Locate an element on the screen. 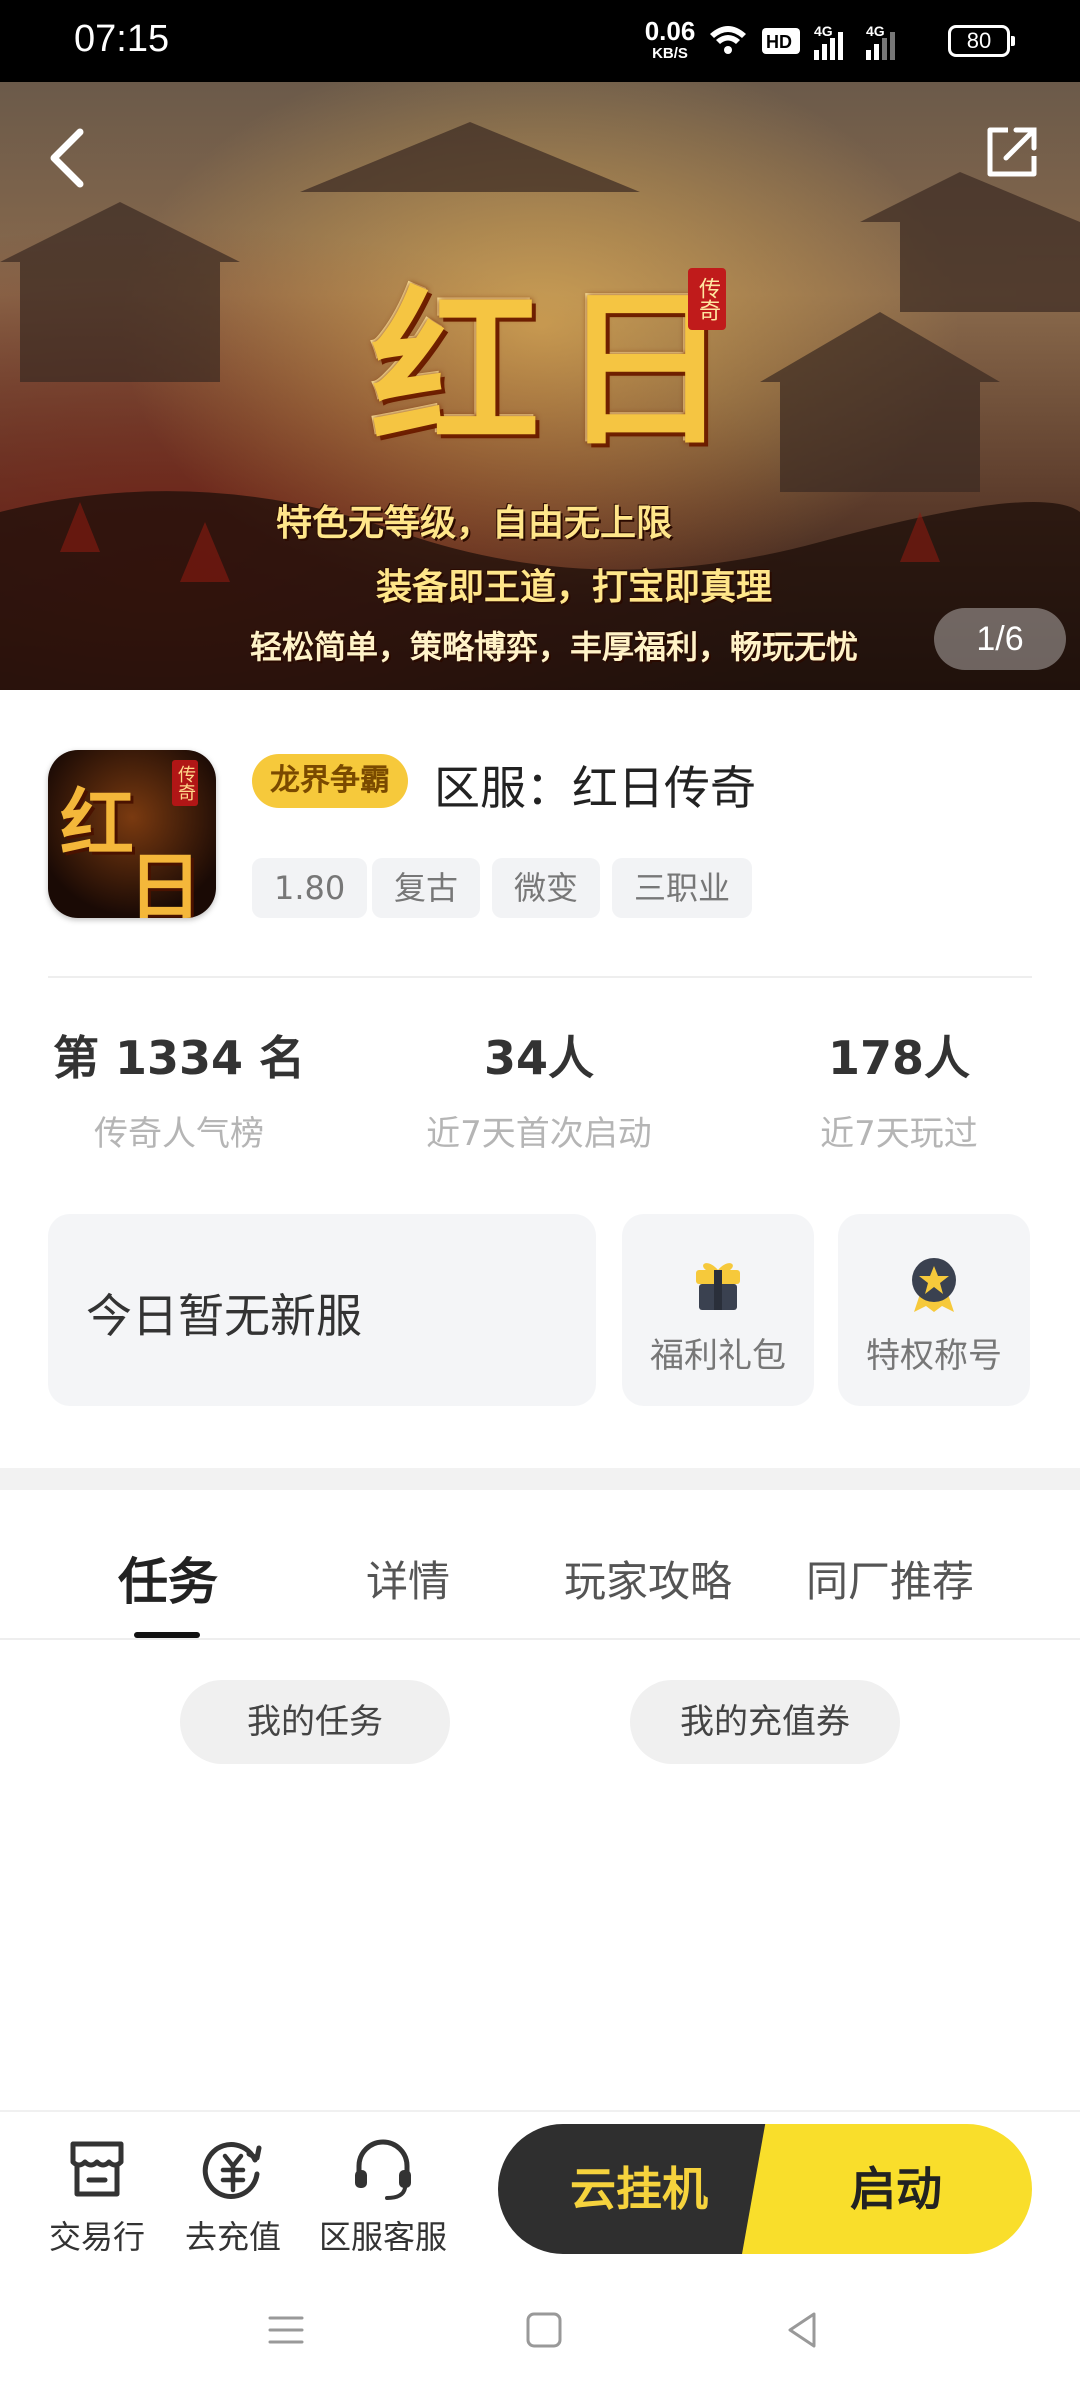 This screenshot has width=1080, height=2400. banner-slogan: 特色无等级，自由无上限 is located at coordinates (474, 523).